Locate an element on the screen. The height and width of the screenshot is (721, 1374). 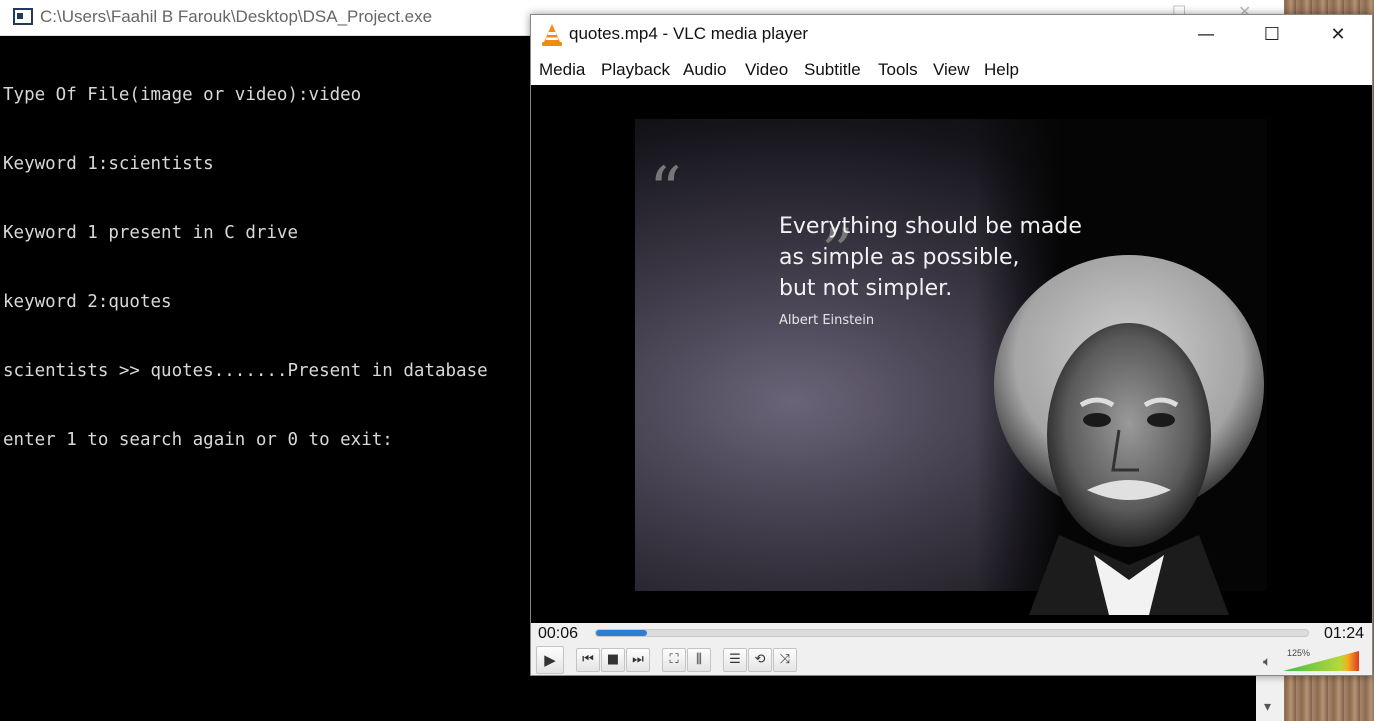
stop-button: ■ is located at coordinates (613, 660).